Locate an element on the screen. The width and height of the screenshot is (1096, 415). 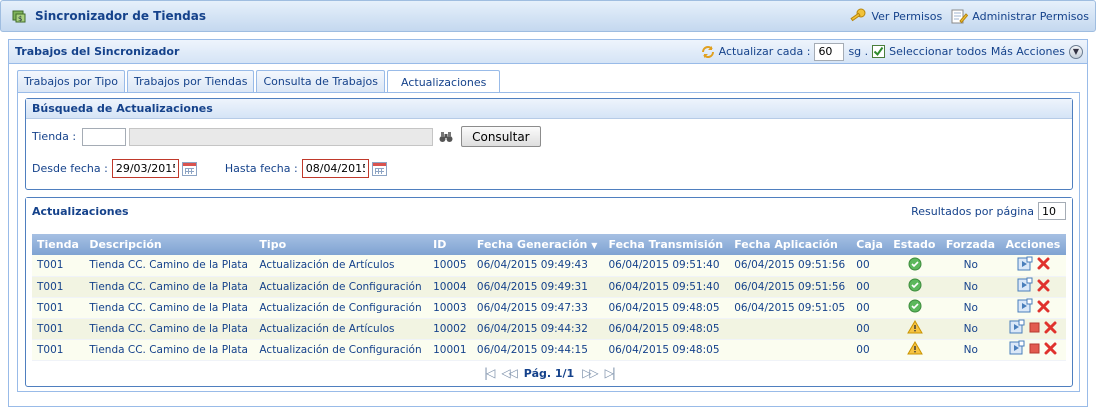
refresh-interval-input is located at coordinates (829, 51).